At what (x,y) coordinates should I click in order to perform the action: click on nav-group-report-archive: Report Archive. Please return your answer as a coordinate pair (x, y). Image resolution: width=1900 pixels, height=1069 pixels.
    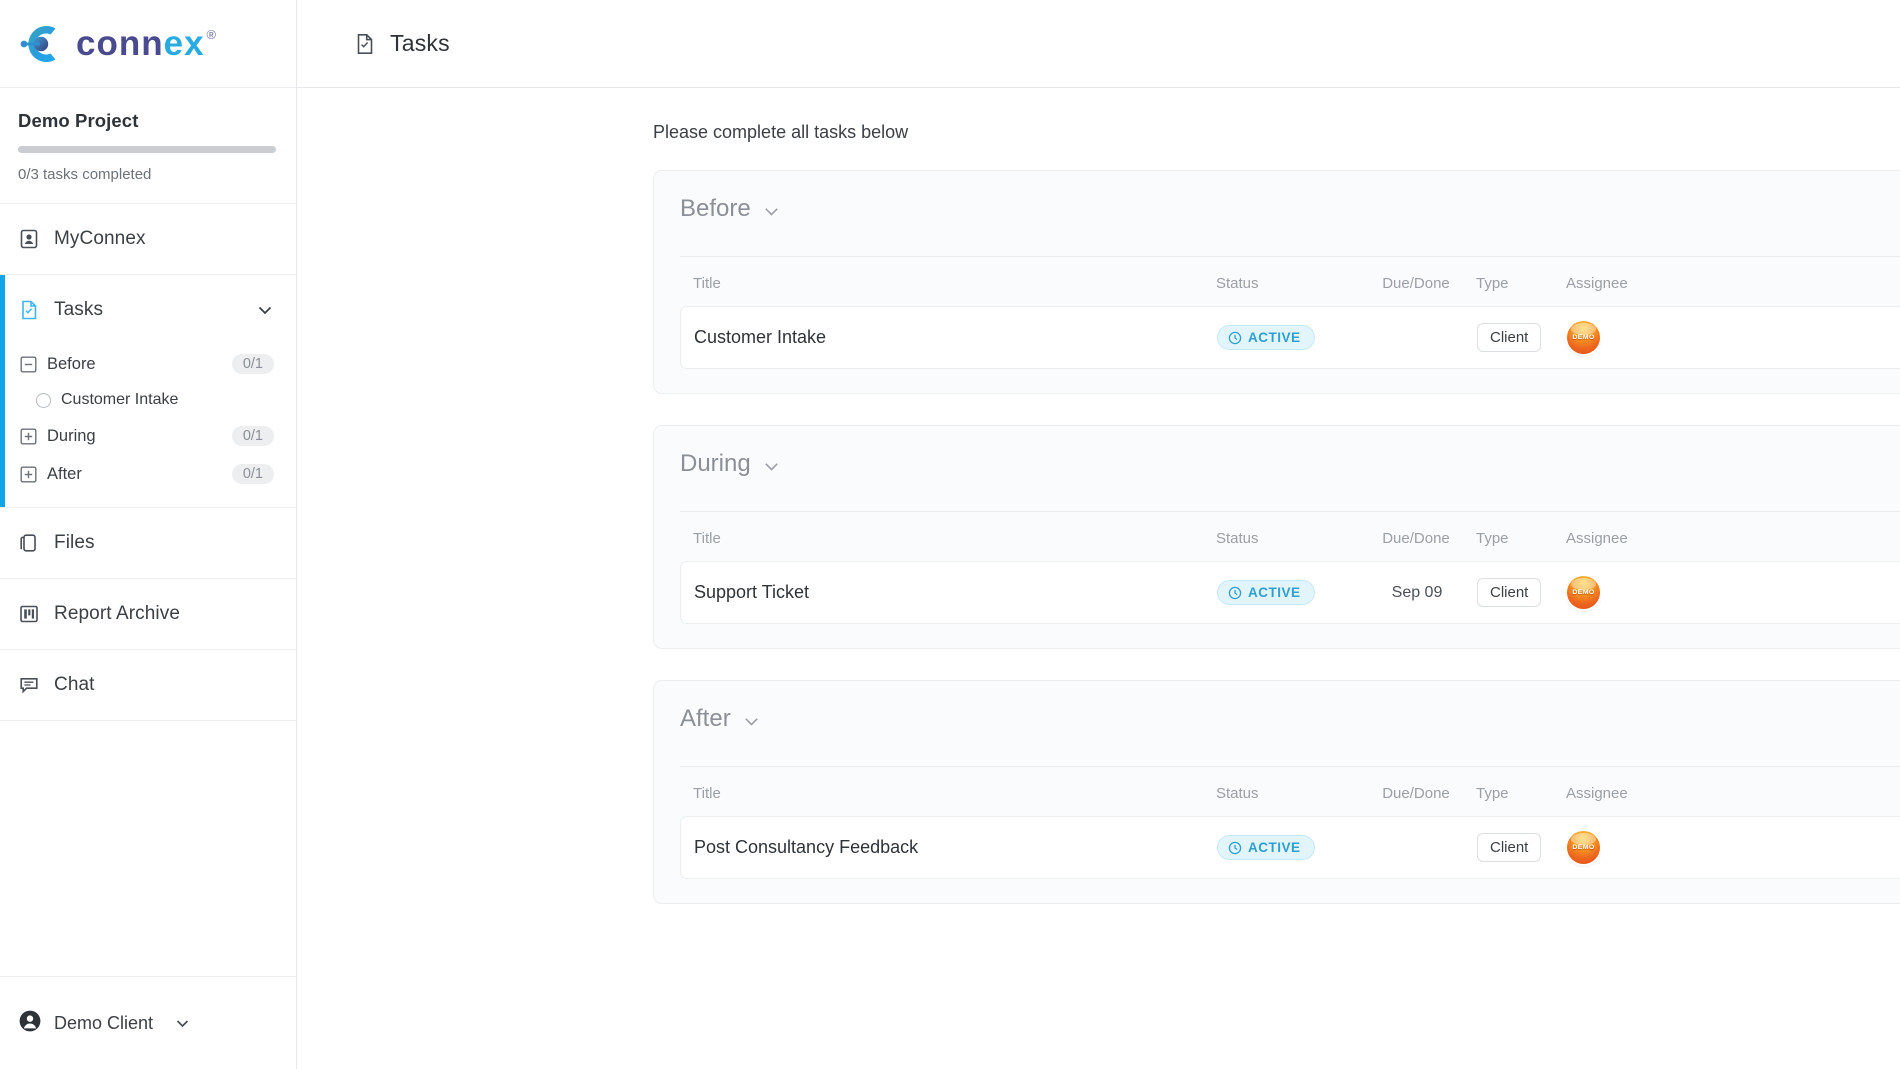
    Looking at the image, I should click on (148, 614).